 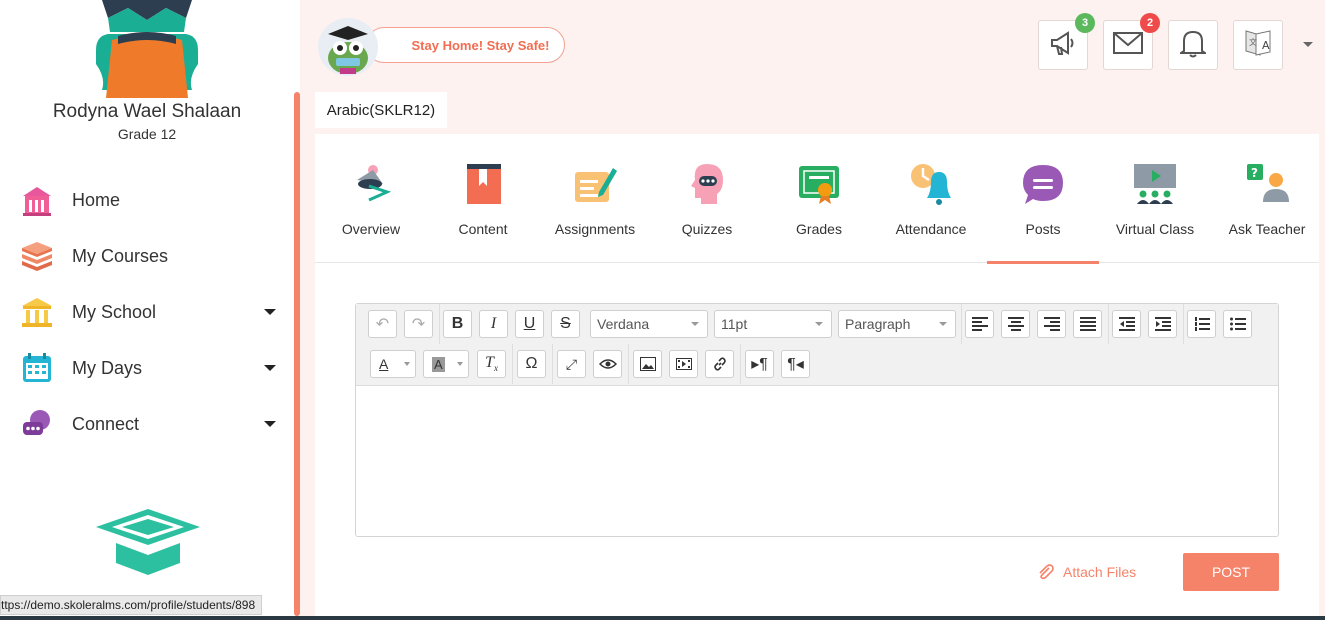 I want to click on background-color-button: A, so click(x=446, y=364).